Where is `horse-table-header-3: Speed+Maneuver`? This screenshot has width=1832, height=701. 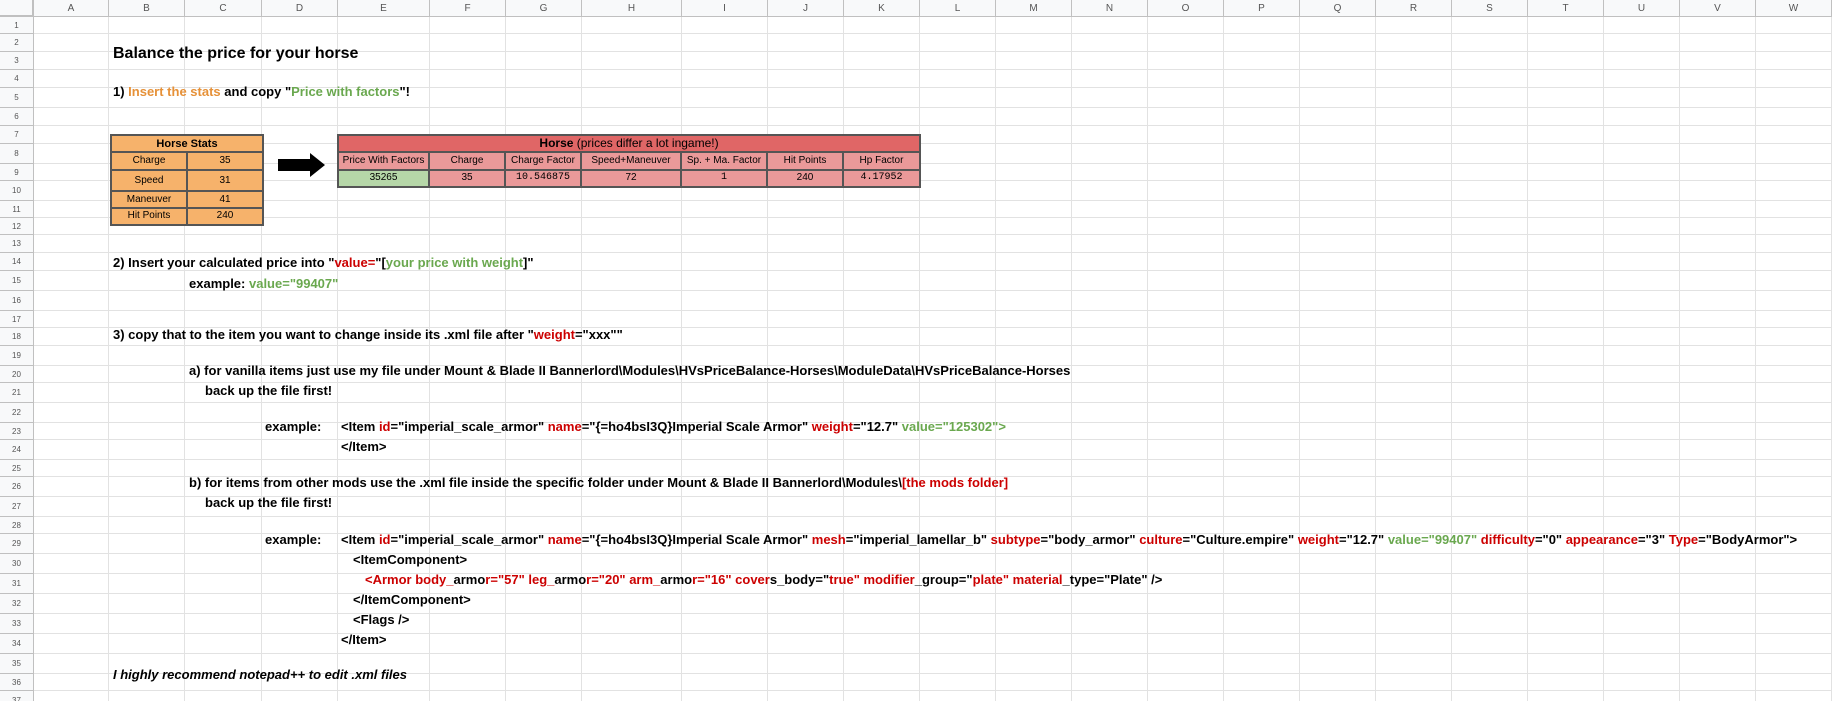 horse-table-header-3: Speed+Maneuver is located at coordinates (631, 161).